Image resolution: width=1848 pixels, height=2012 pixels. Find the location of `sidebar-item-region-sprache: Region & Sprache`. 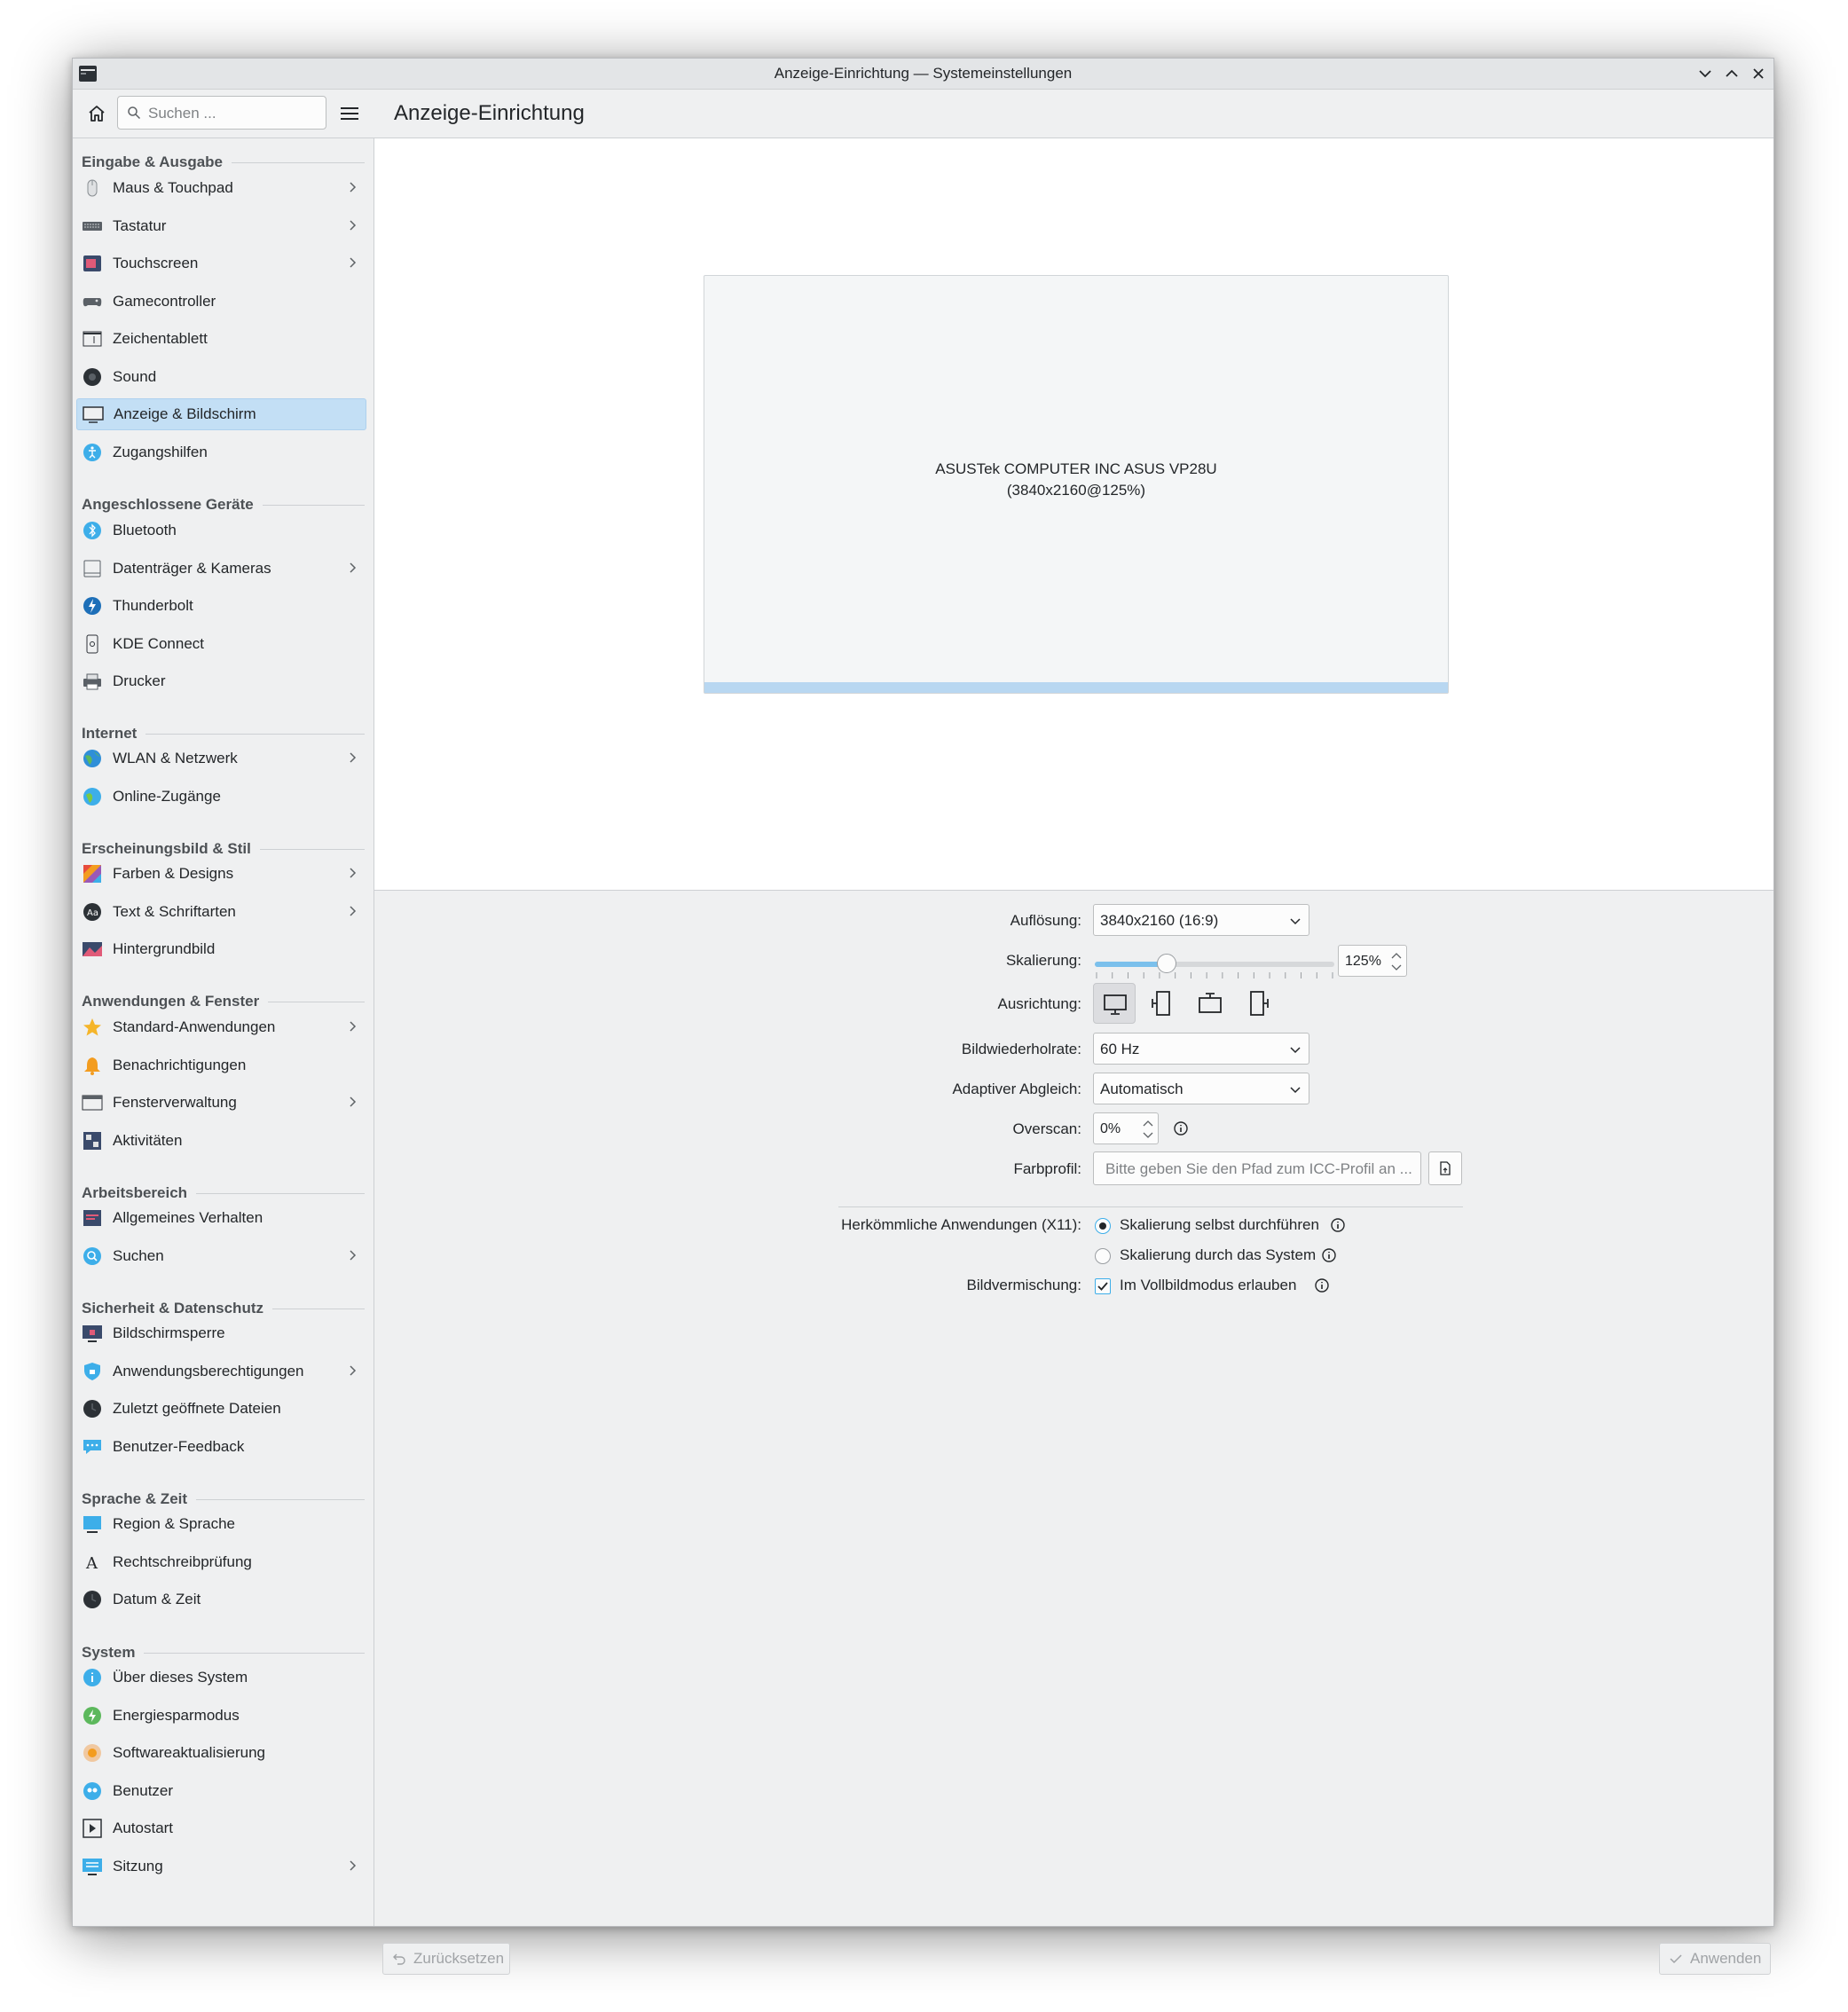

sidebar-item-region-sprache: Region & Sprache is located at coordinates (221, 1524).